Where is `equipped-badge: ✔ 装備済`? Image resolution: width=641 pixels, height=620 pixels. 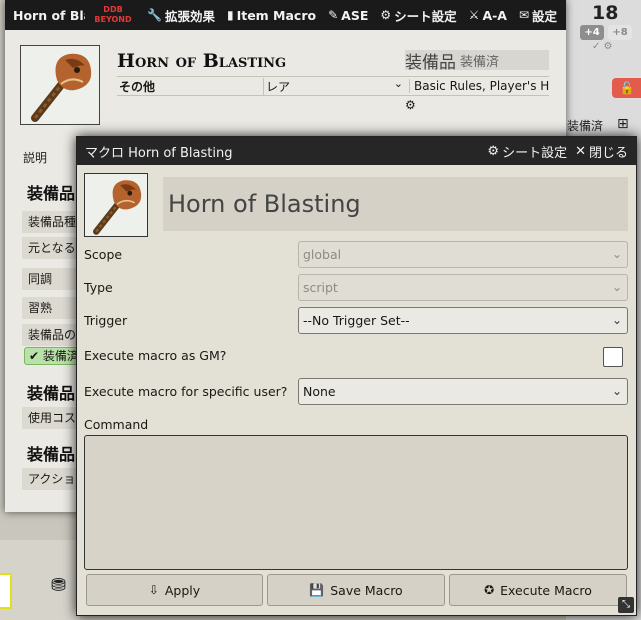 equipped-badge: ✔ 装備済 is located at coordinates (54, 356).